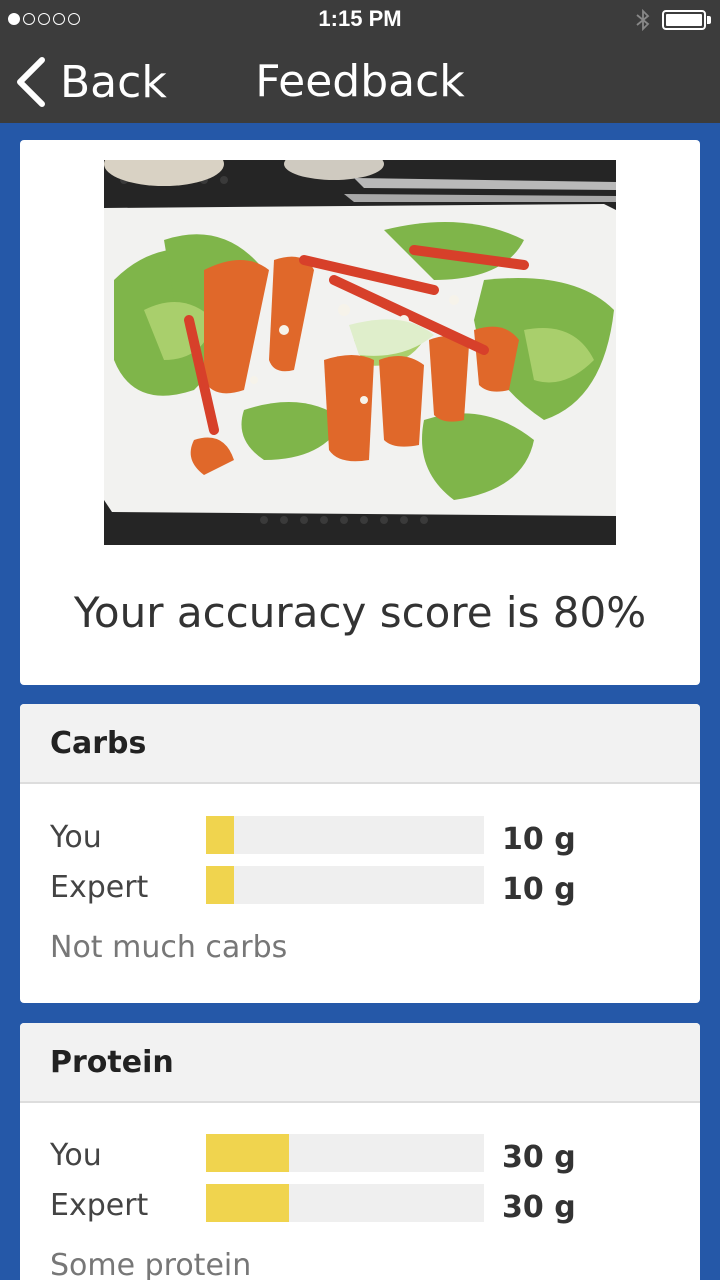 The height and width of the screenshot is (1280, 720). I want to click on nutrient-note: Not much carbs, so click(169, 947).